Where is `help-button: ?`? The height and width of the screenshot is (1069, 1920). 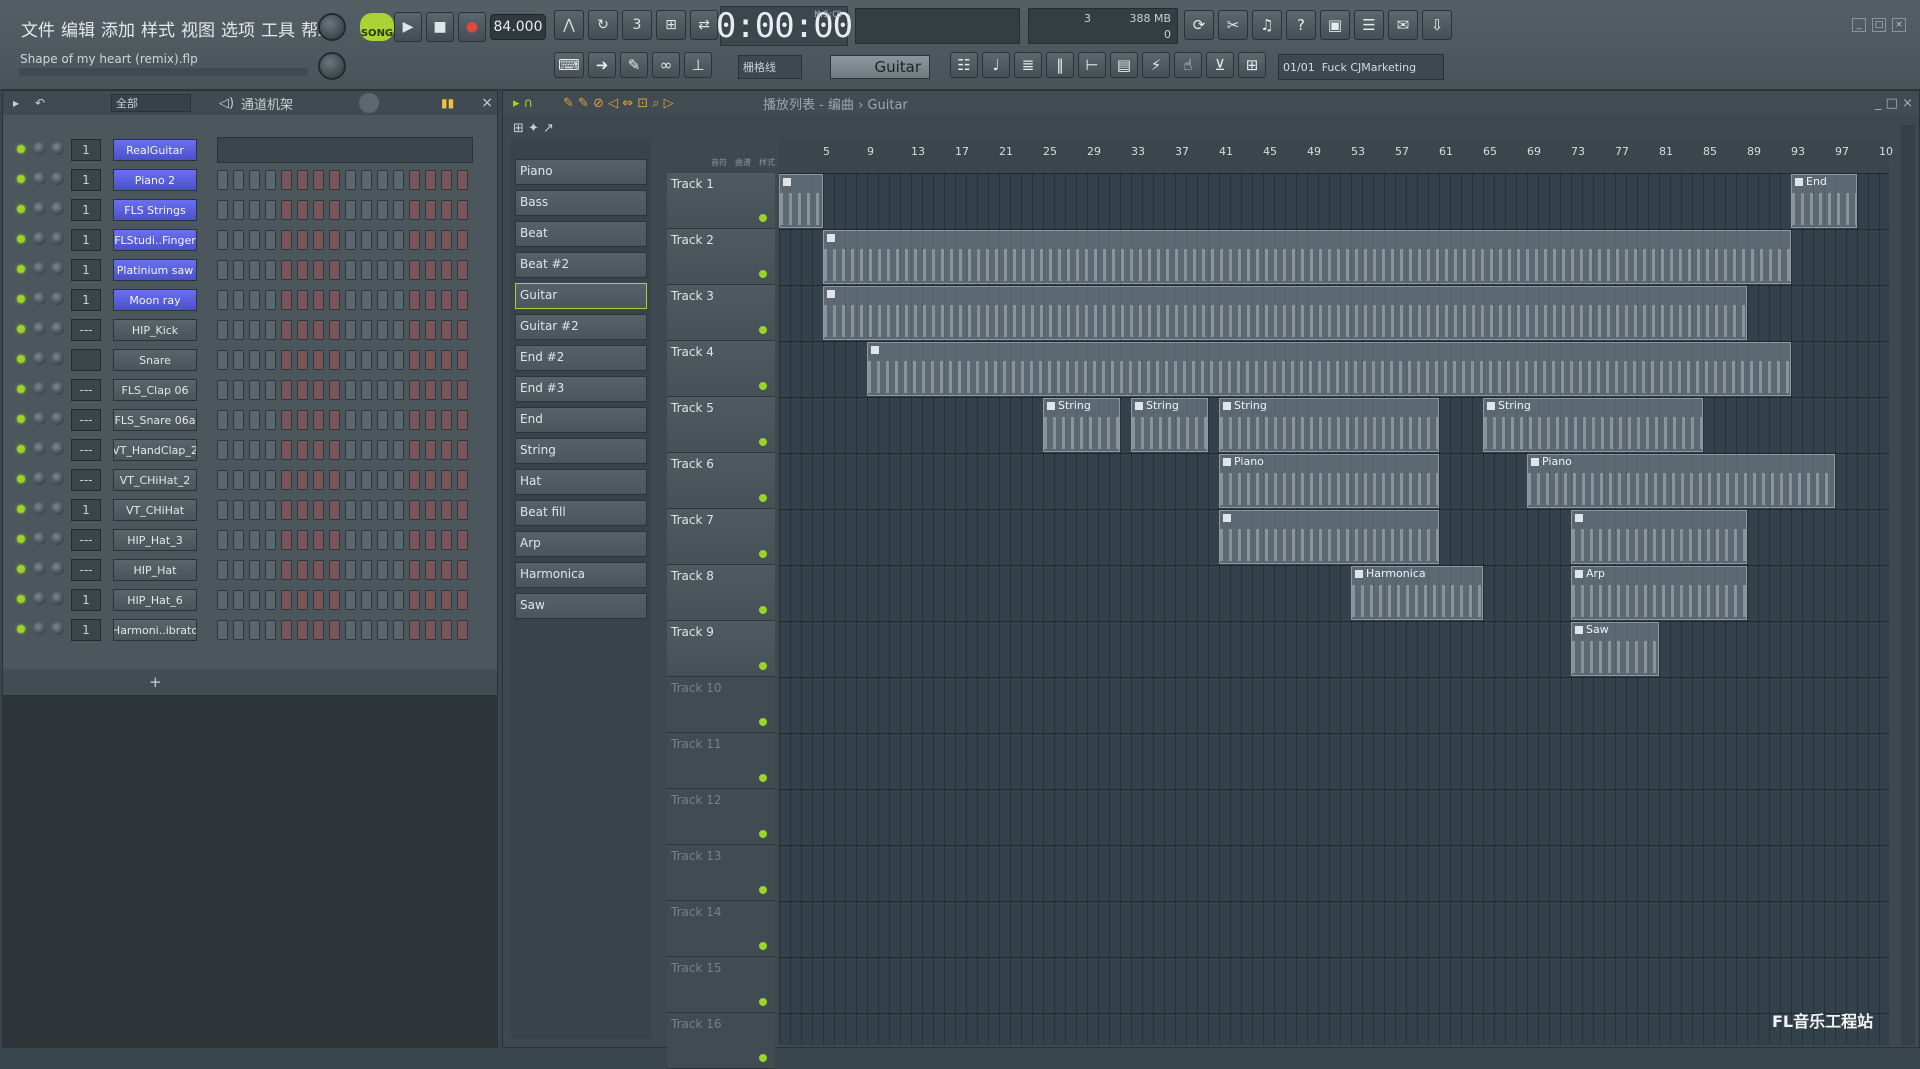
help-button: ? is located at coordinates (1301, 25).